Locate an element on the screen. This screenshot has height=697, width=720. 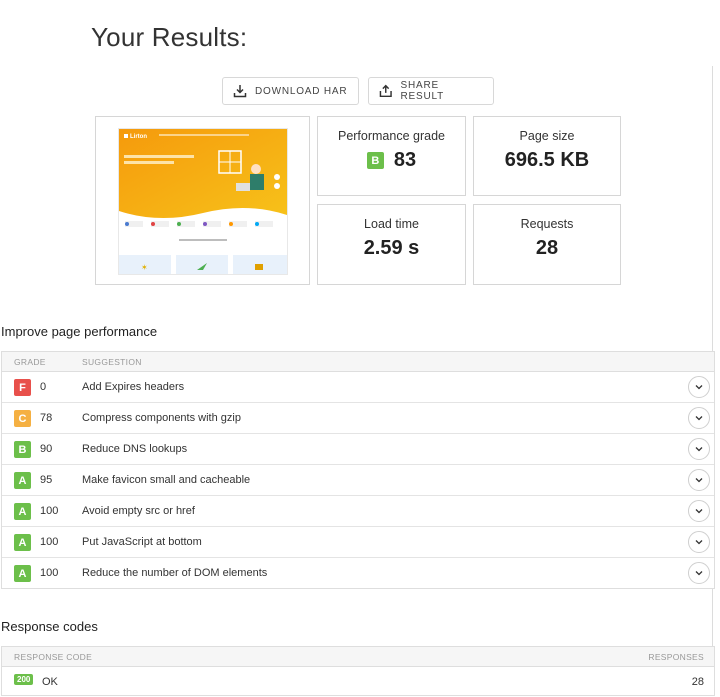
responses-column-header: RESPONSES is located at coordinates (676, 657).